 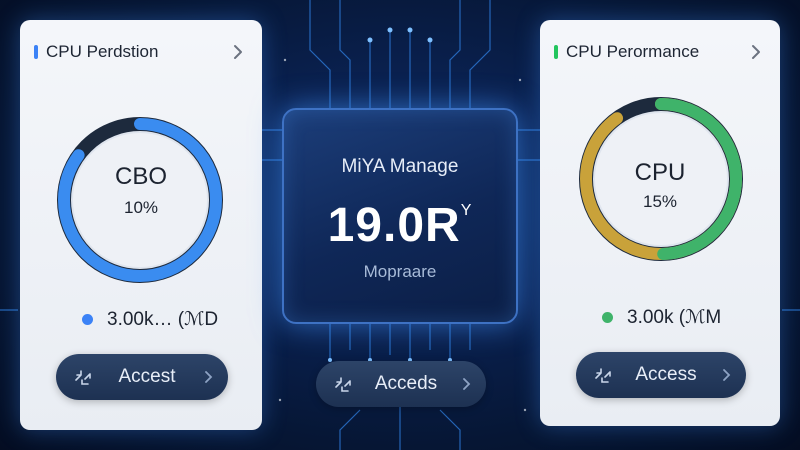 What do you see at coordinates (400, 166) in the screenshot?
I see `chip-title: MiYA Manage` at bounding box center [400, 166].